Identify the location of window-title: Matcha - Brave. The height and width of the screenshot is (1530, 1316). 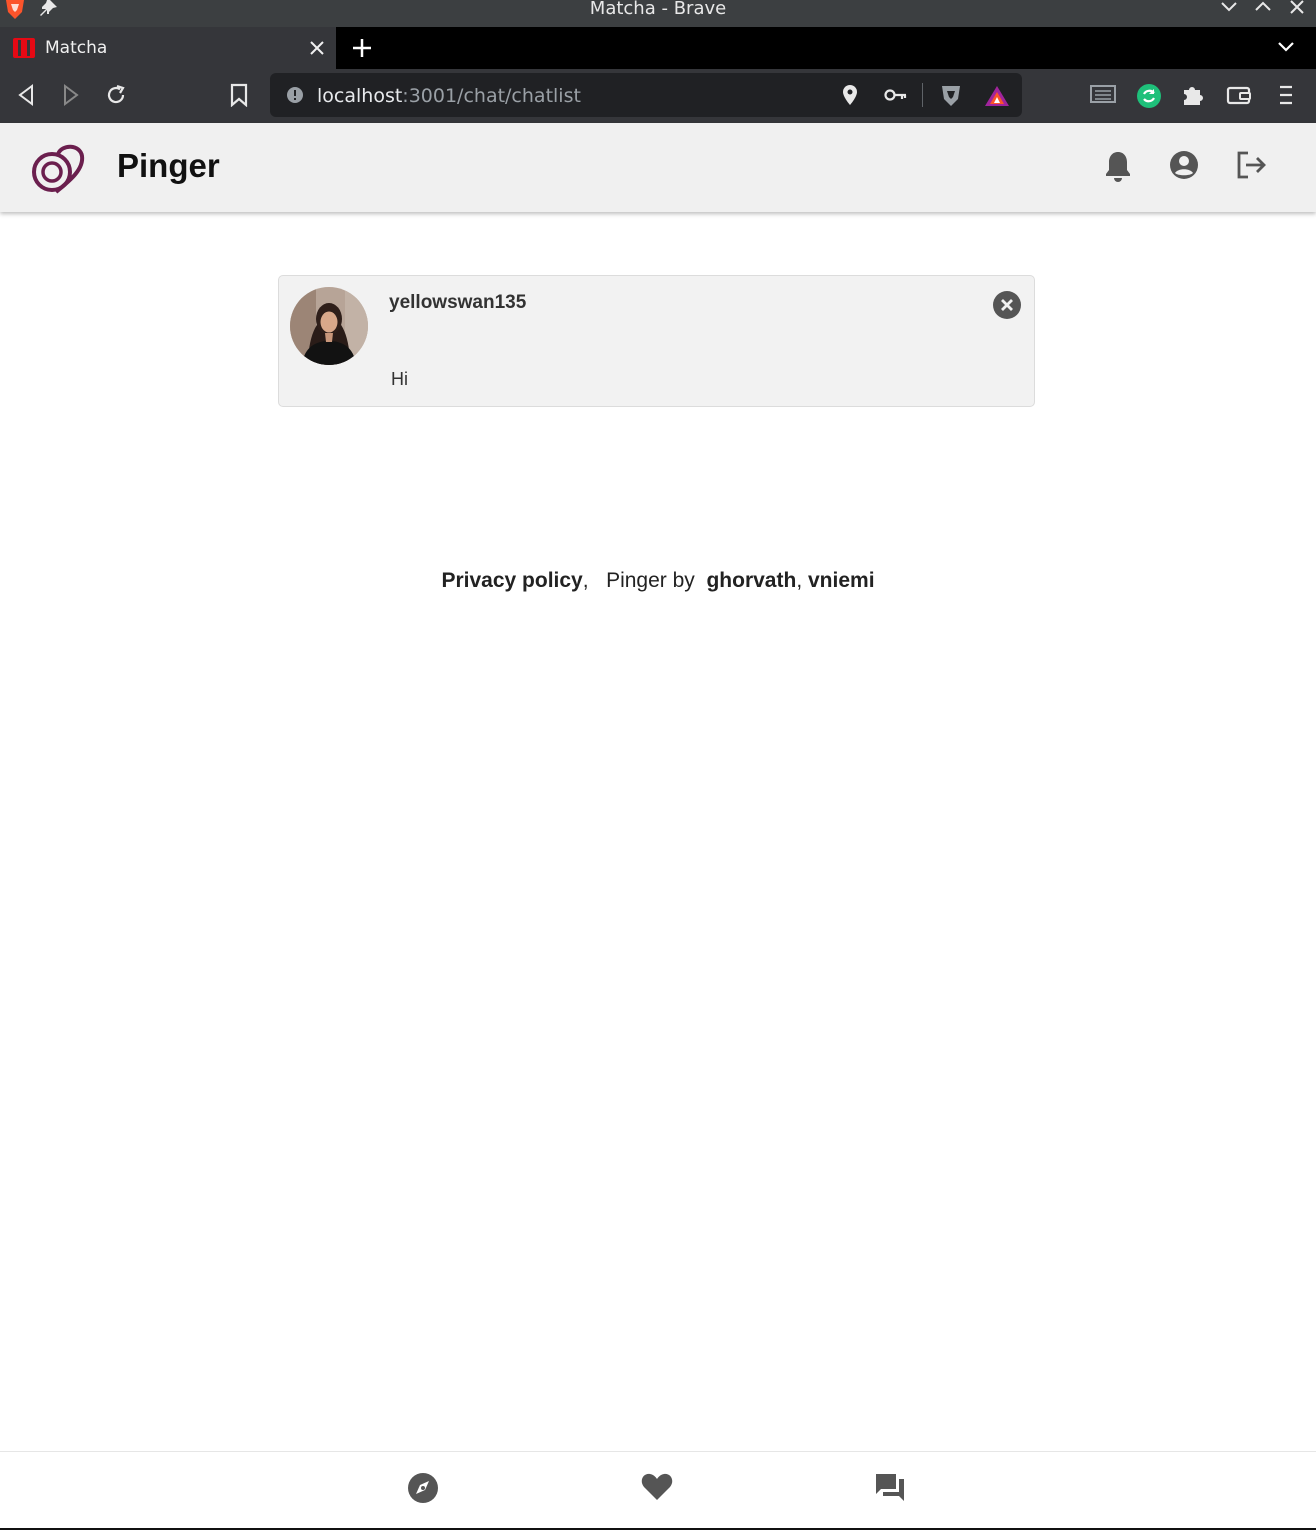
(658, 9).